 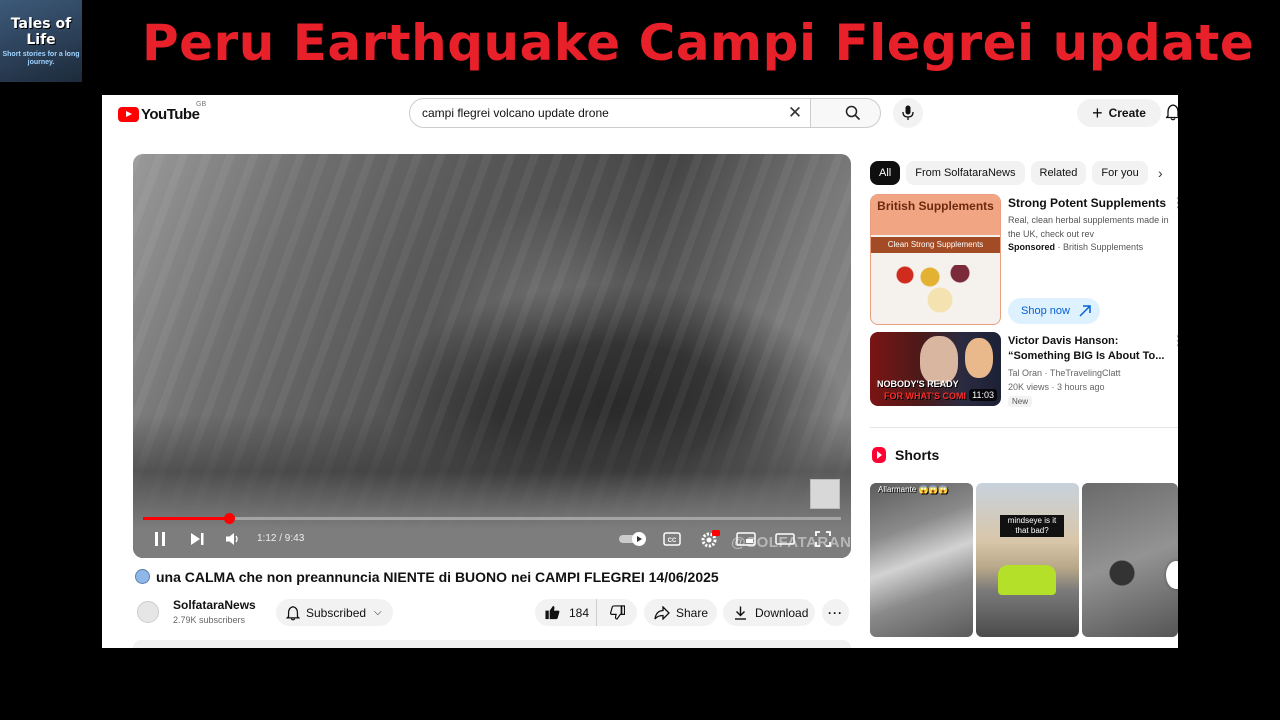 I want to click on volume-icon, so click(x=233, y=539).